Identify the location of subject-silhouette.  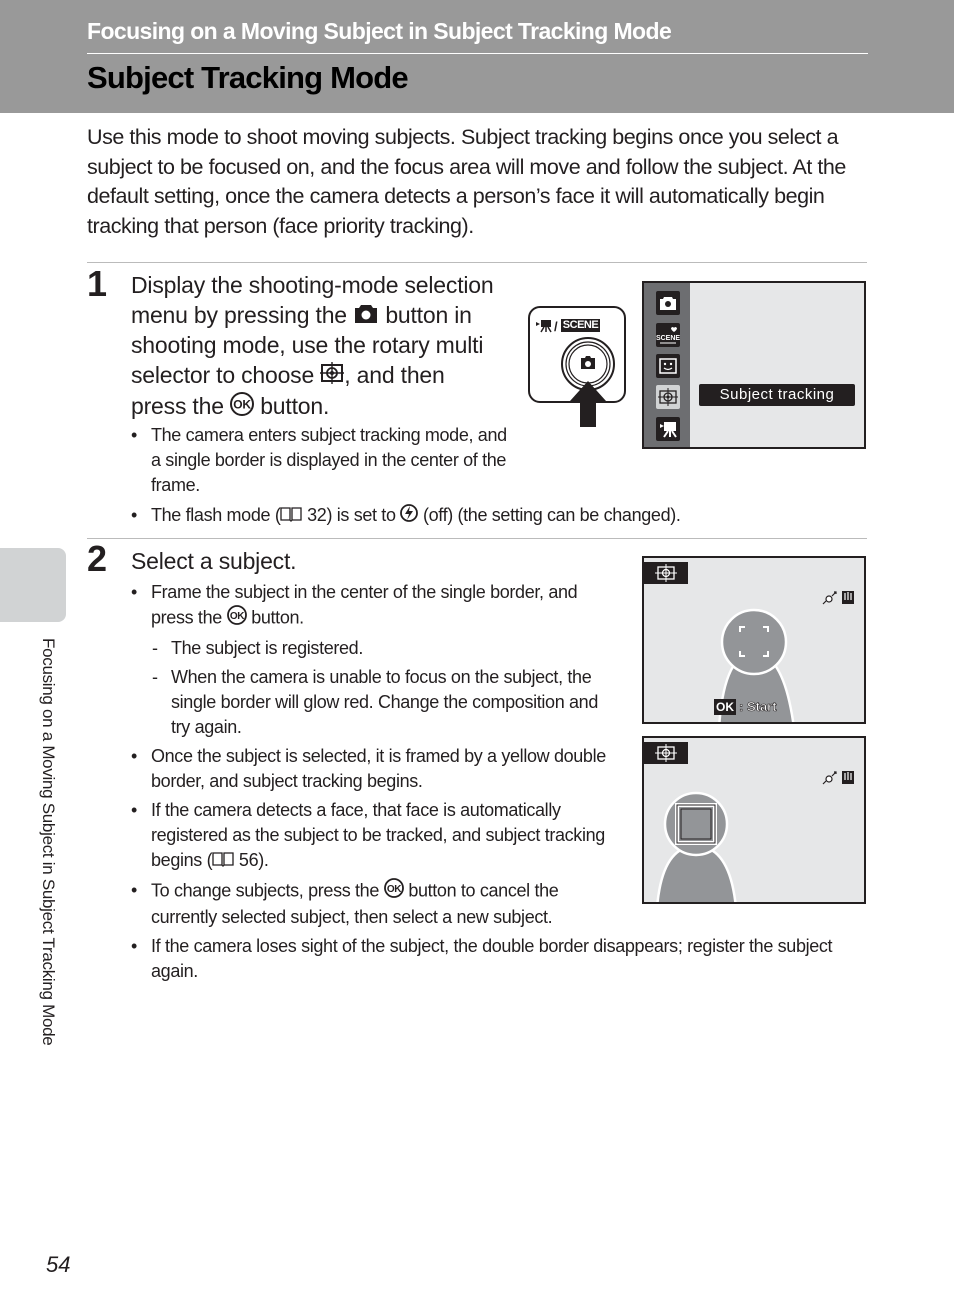
(756, 665).